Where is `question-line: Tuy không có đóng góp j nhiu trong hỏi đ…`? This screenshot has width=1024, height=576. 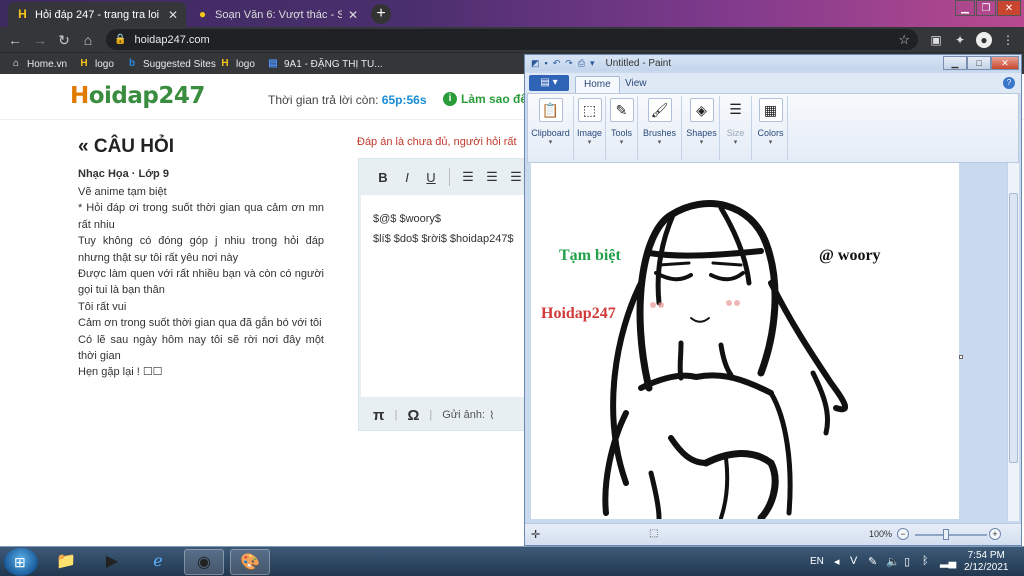
question-line: Tuy không có đóng góp j nhiu trong hỏi đ… is located at coordinates (201, 249).